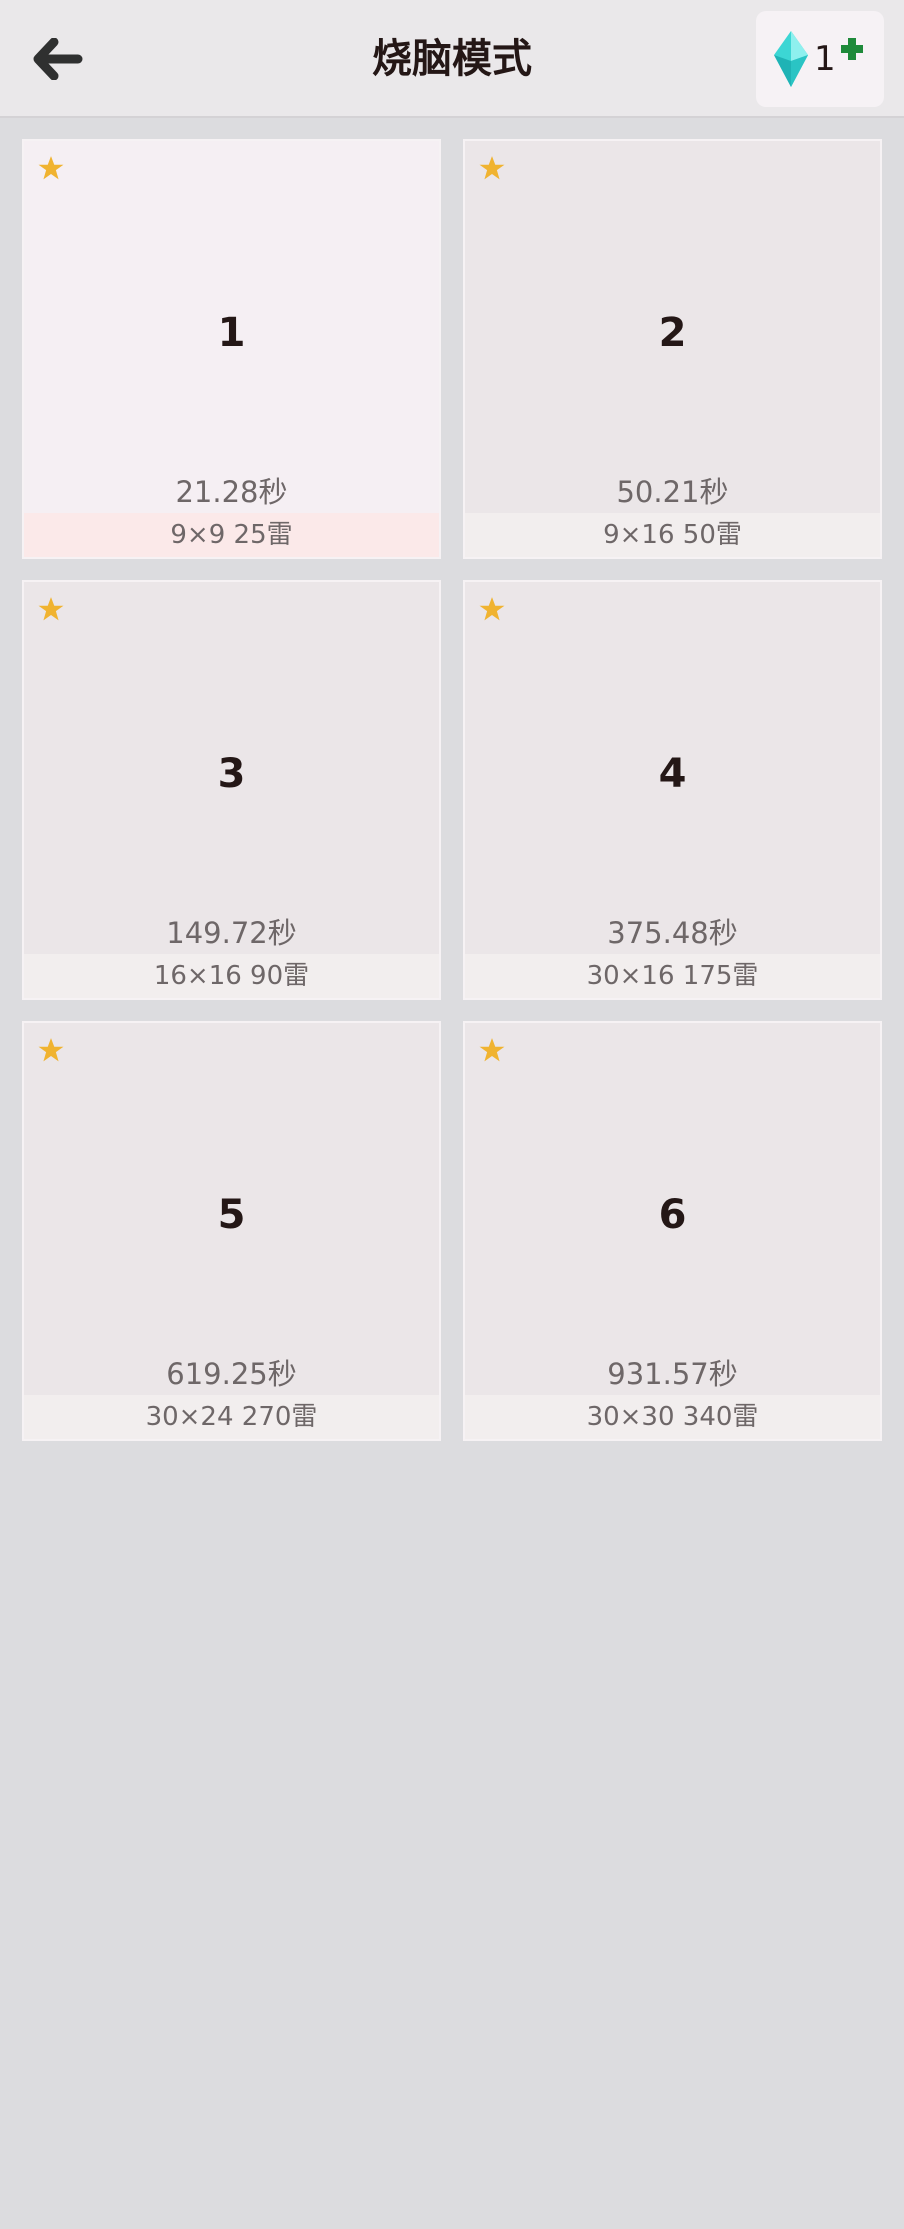 The width and height of the screenshot is (904, 2229). I want to click on board-info: 9×9 25雷, so click(231, 535).